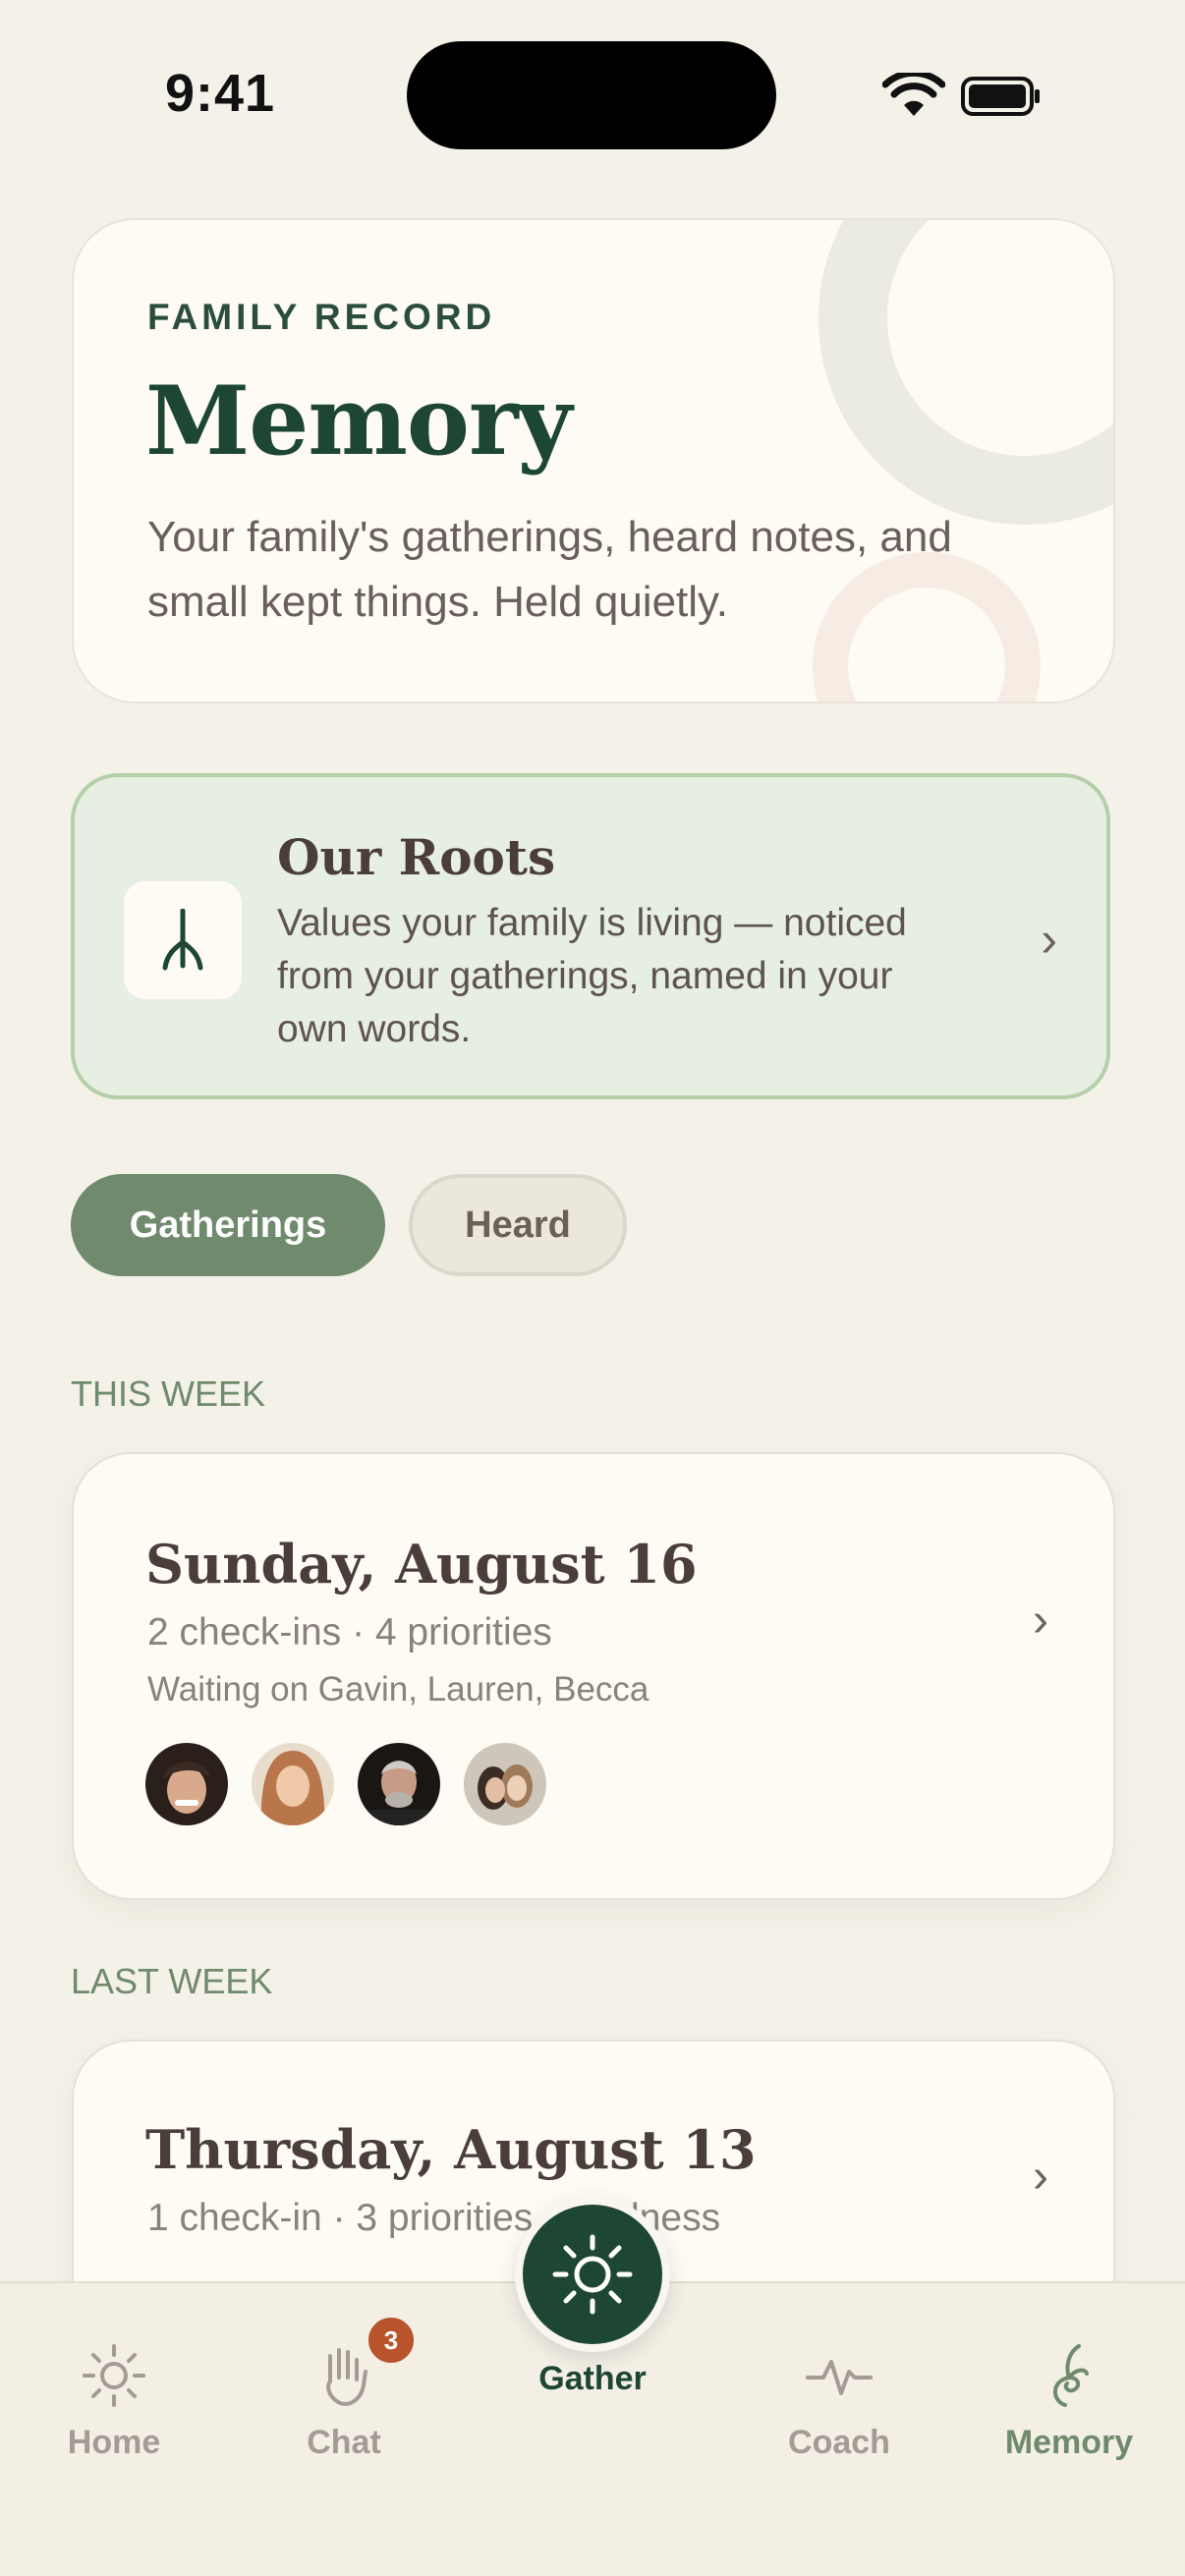 This screenshot has width=1185, height=2576. I want to click on gathering-waiting: Waiting on Gavin, Lauren, Becca, so click(398, 1689).